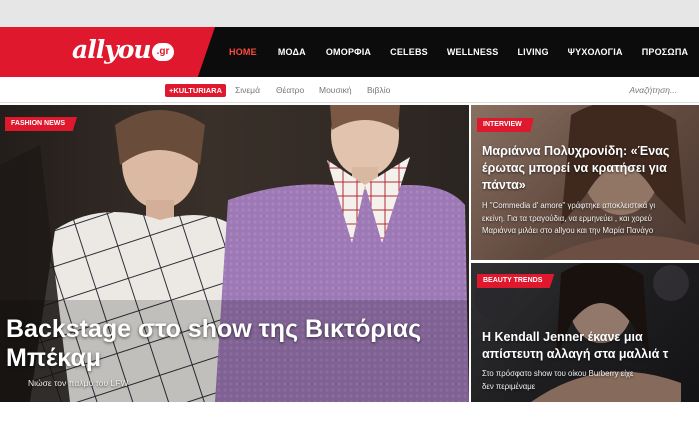 Image resolution: width=699 pixels, height=430 pixels. I want to click on site-logo: allyou, so click(112, 49).